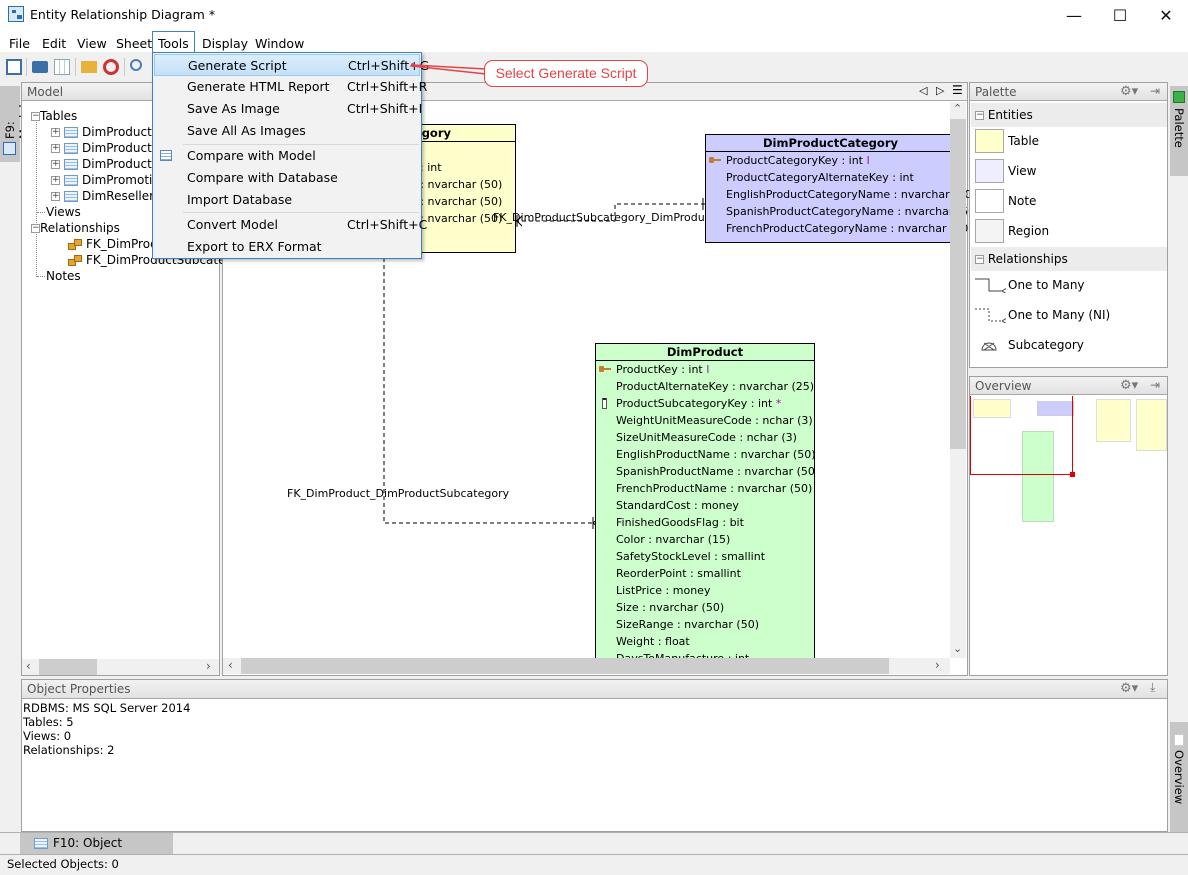 The image size is (1188, 875). I want to click on entity-attribute: EnglishProductName : nvarchar (50), so click(705, 454).